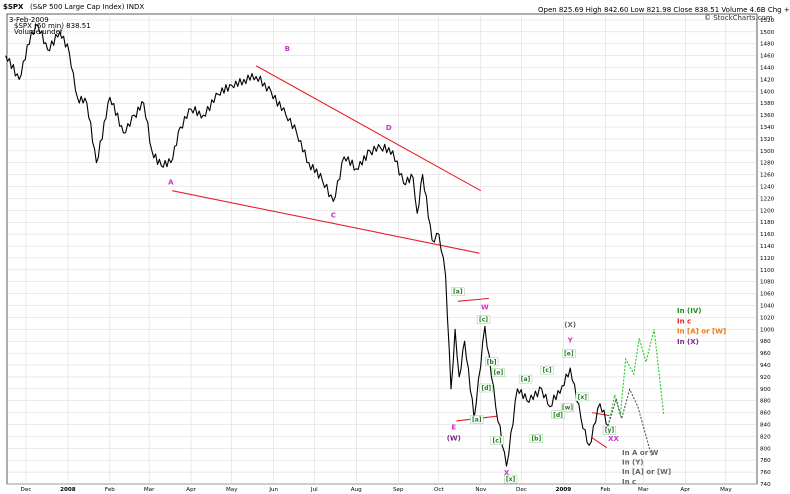 This screenshot has height=494, width=790. What do you see at coordinates (767, 223) in the screenshot?
I see `y-tick-label: 1180` at bounding box center [767, 223].